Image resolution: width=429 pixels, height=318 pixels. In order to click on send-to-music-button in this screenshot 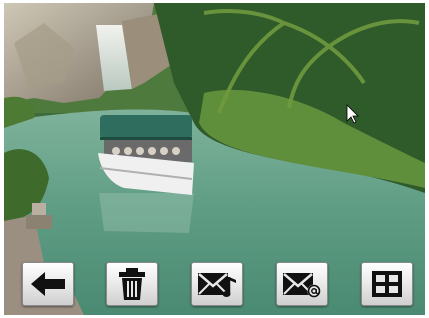, I will do `click(217, 284)`.